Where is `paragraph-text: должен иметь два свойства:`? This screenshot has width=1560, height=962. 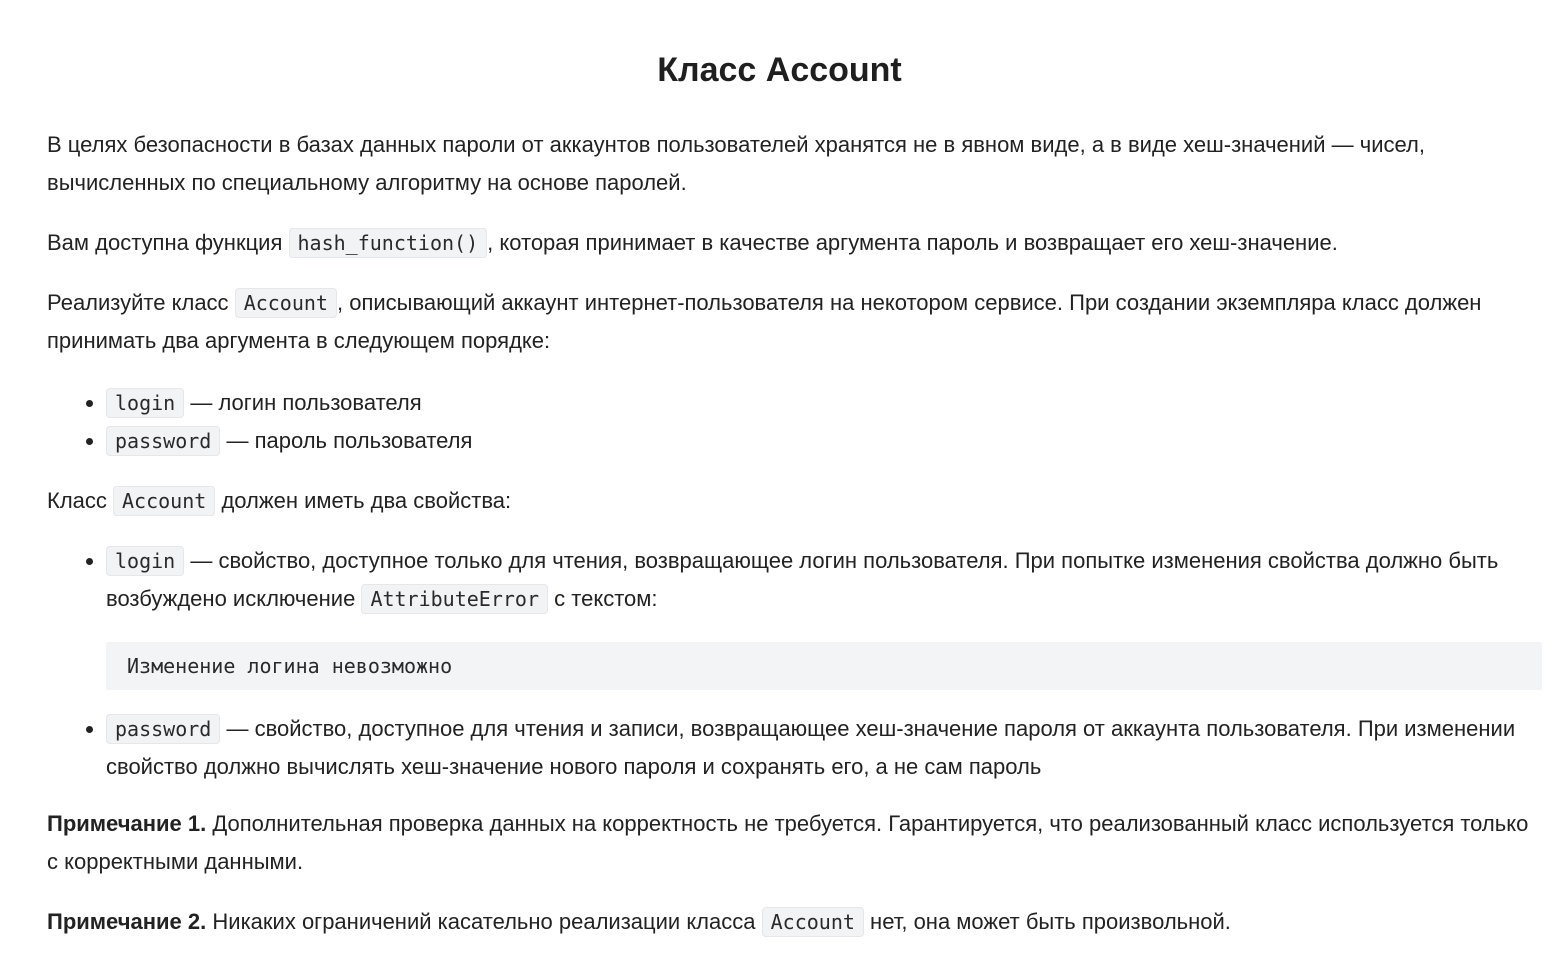 paragraph-text: должен иметь два свойства: is located at coordinates (366, 500).